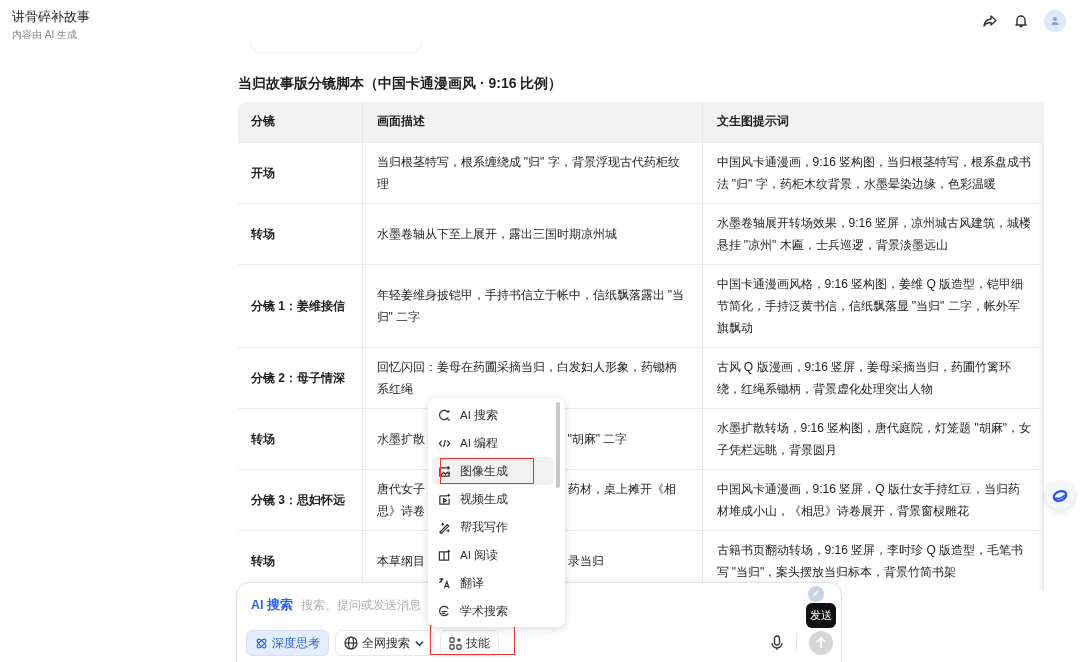 Image resolution: width=1080 pixels, height=662 pixels. What do you see at coordinates (400, 561) in the screenshot?
I see `cell-text: 本草纲目` at bounding box center [400, 561].